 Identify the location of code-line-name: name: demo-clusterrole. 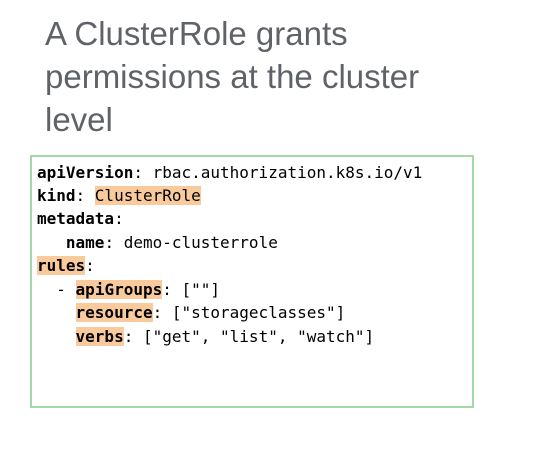
(171, 242).